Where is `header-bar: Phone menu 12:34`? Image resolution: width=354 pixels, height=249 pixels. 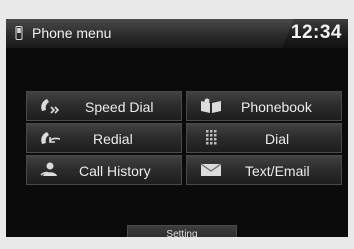 header-bar: Phone menu 12:34 is located at coordinates (177, 33).